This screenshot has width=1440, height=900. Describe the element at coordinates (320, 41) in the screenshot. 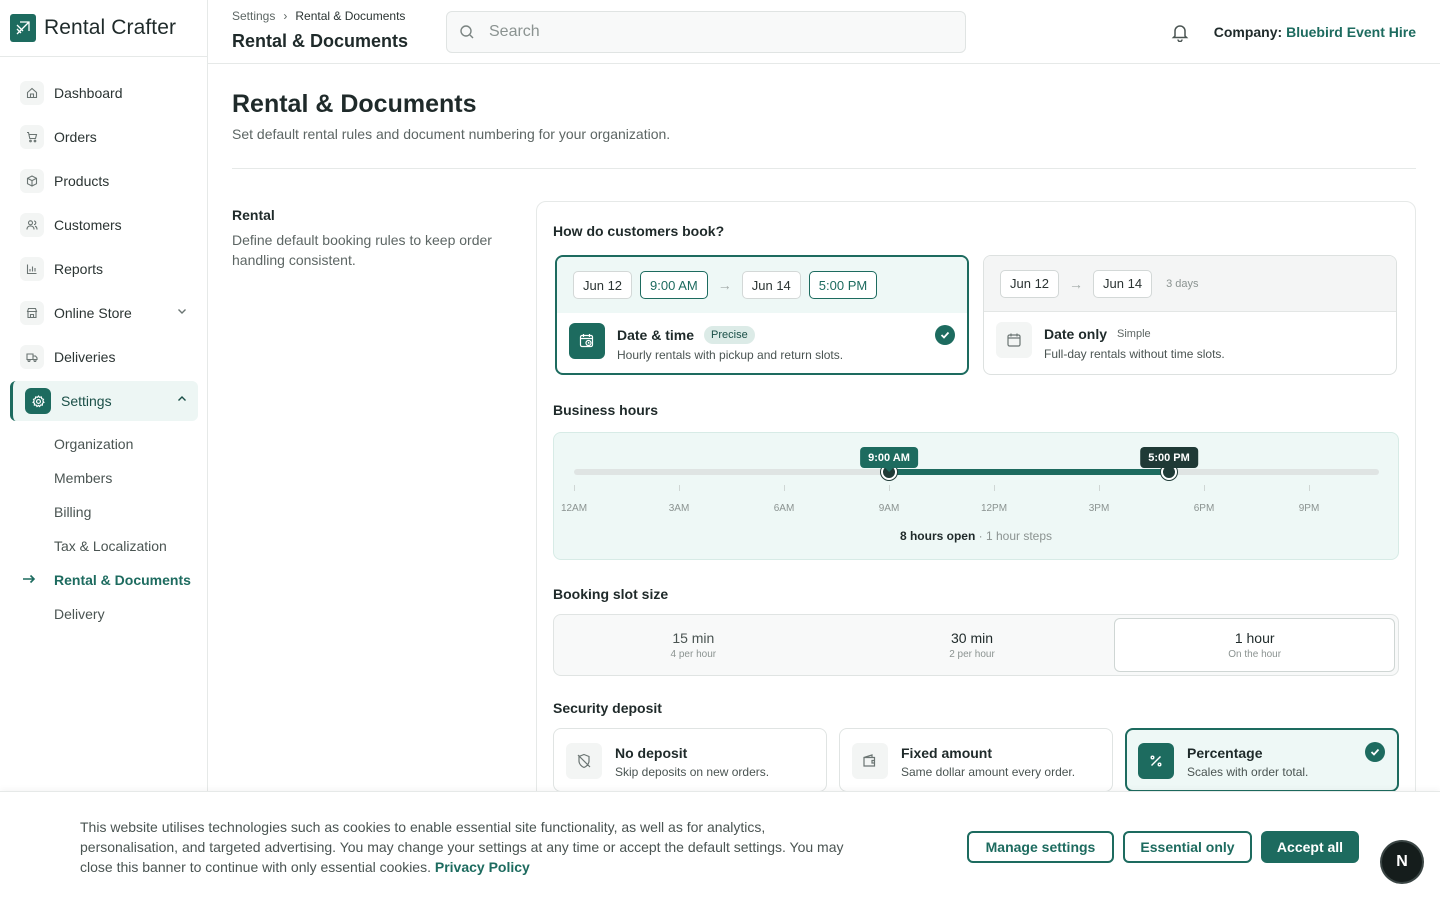

I see `header-title: Rental & Documents` at that location.